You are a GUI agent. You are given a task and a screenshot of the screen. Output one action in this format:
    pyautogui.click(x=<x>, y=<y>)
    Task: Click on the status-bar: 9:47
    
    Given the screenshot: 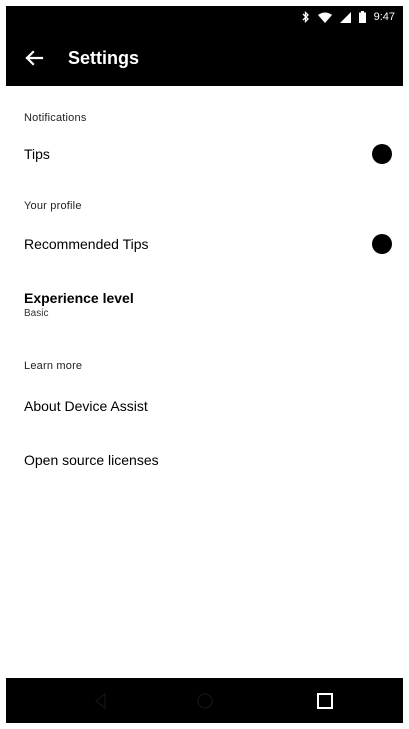 What is the action you would take?
    pyautogui.click(x=204, y=18)
    